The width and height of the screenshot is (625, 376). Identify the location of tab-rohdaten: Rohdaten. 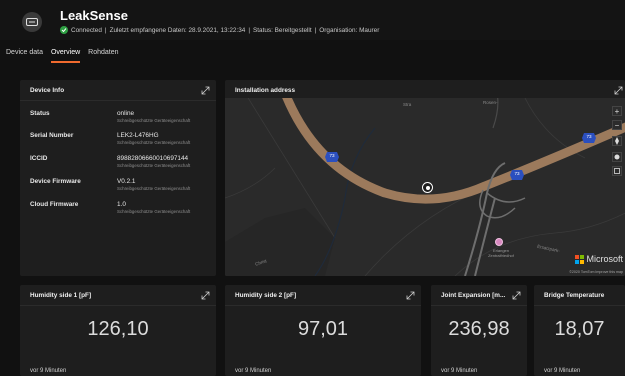
(103, 56).